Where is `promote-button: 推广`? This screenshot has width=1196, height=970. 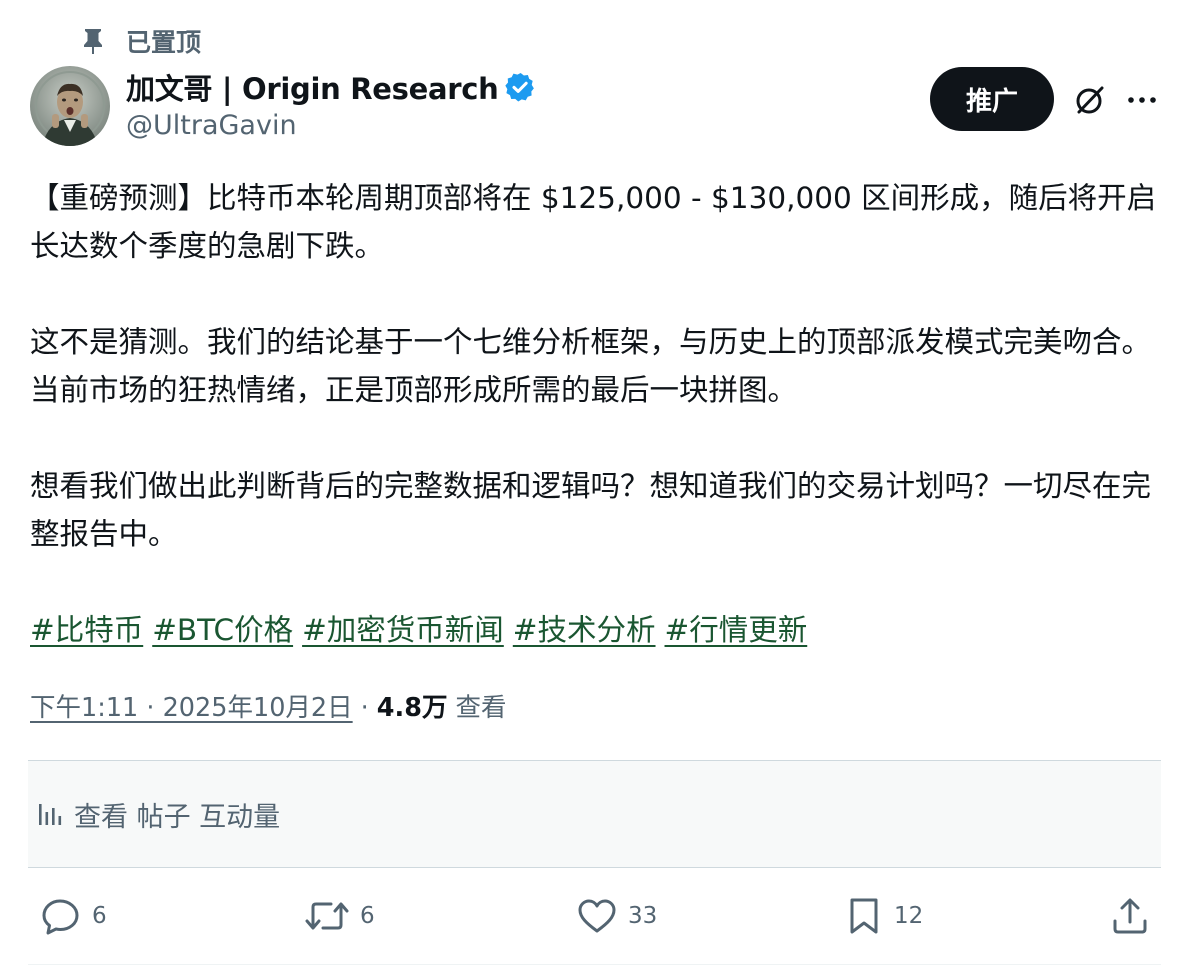 promote-button: 推广 is located at coordinates (992, 99).